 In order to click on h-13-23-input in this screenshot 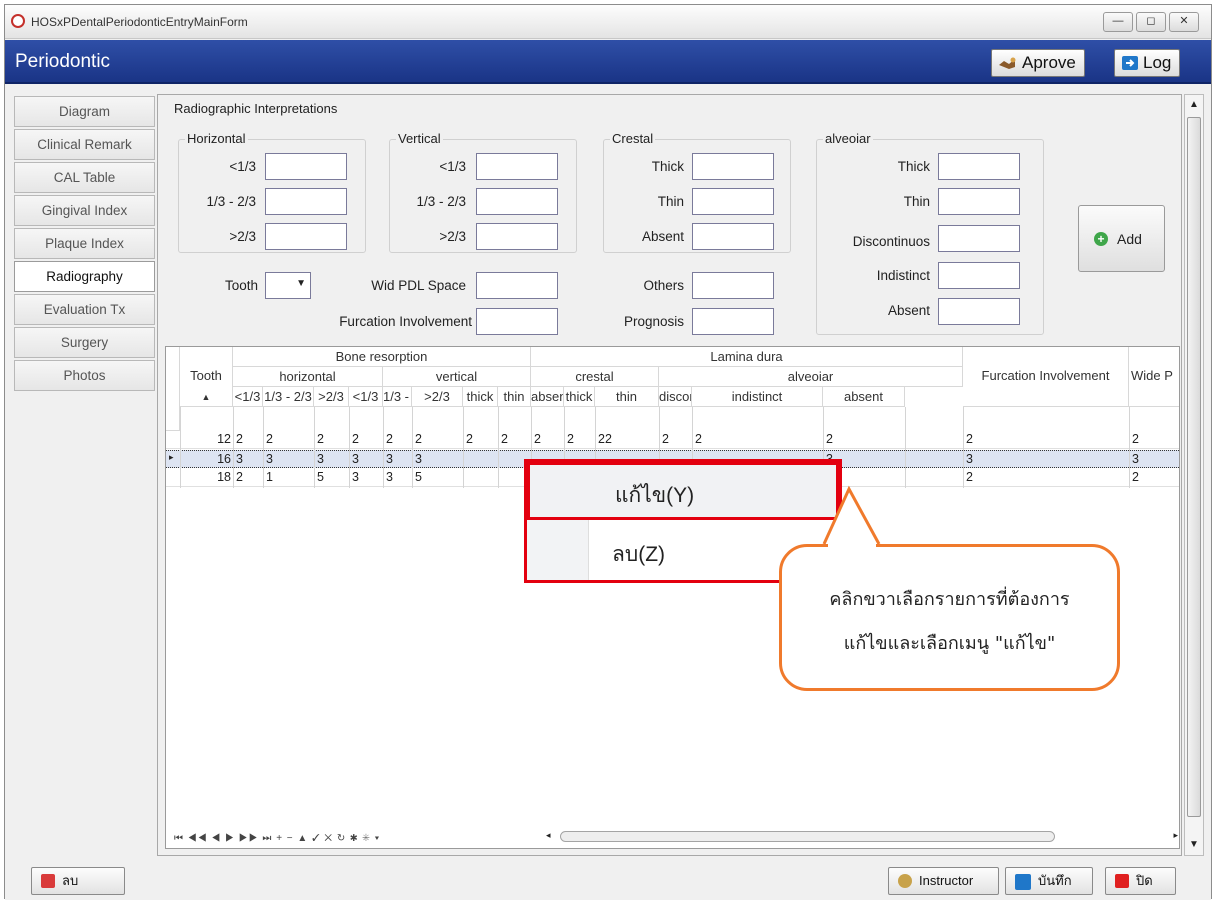, I will do `click(306, 201)`.